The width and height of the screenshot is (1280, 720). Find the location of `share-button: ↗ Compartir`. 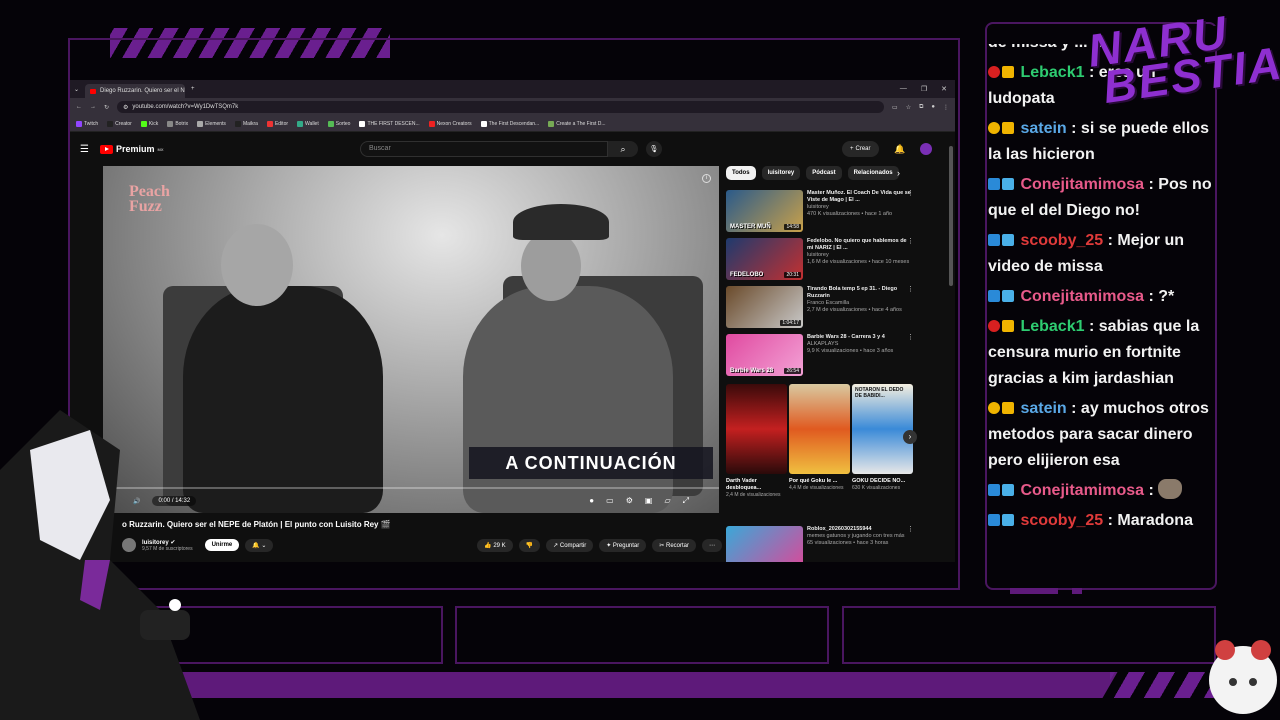

share-button: ↗ Compartir is located at coordinates (570, 545).